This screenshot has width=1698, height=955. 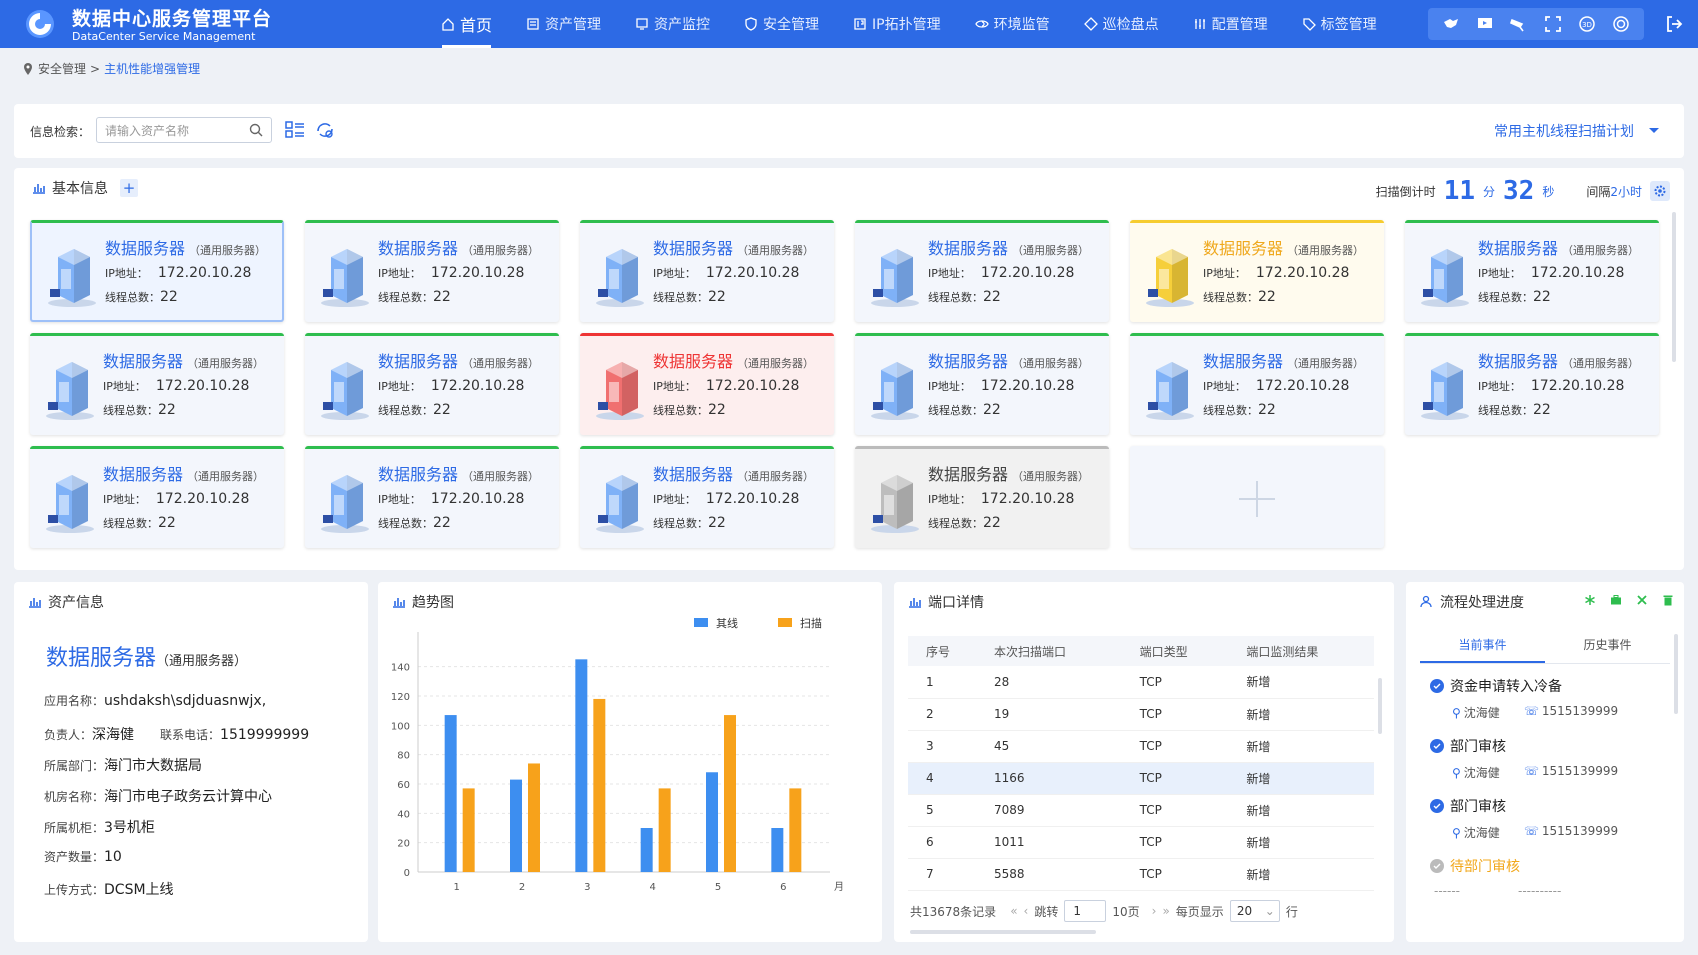 What do you see at coordinates (35, 603) in the screenshot?
I see `bar-chart-icon` at bounding box center [35, 603].